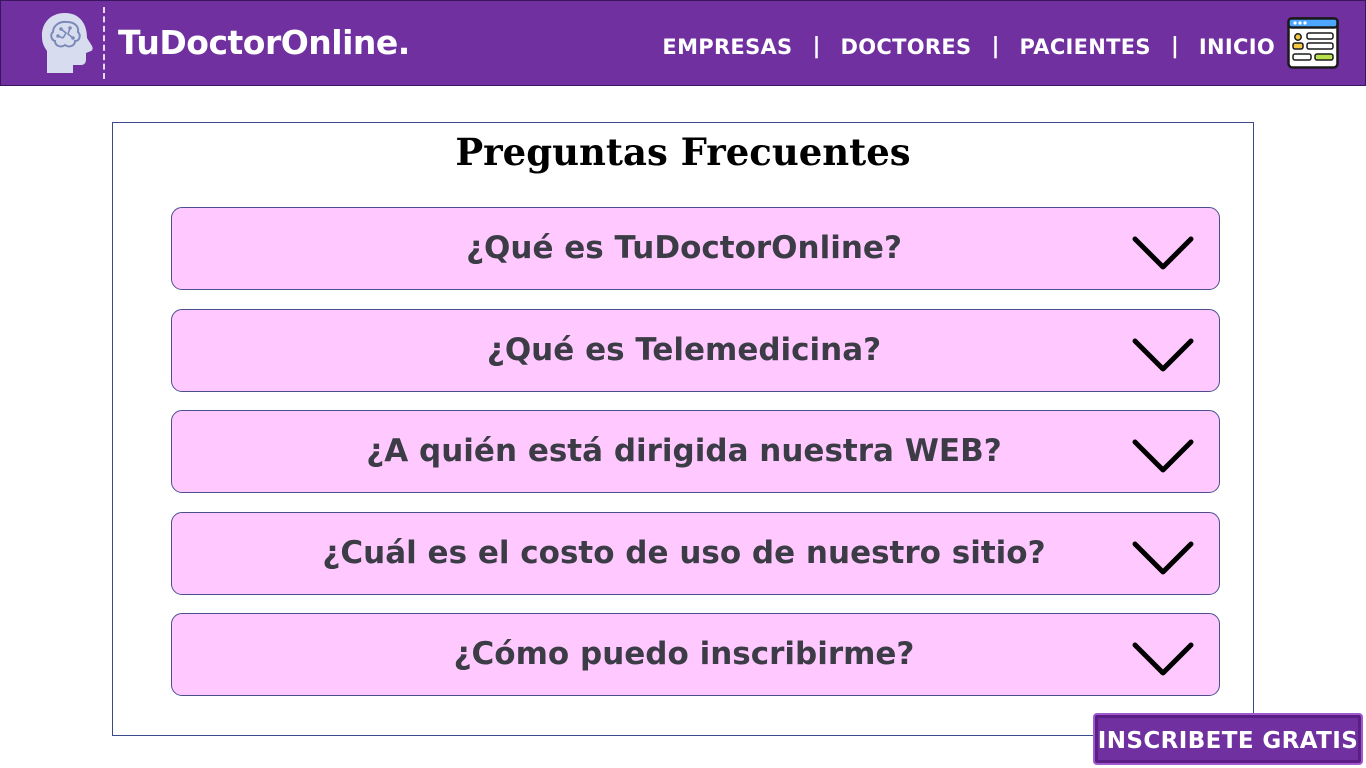  What do you see at coordinates (104, 43) in the screenshot?
I see `logo-divider` at bounding box center [104, 43].